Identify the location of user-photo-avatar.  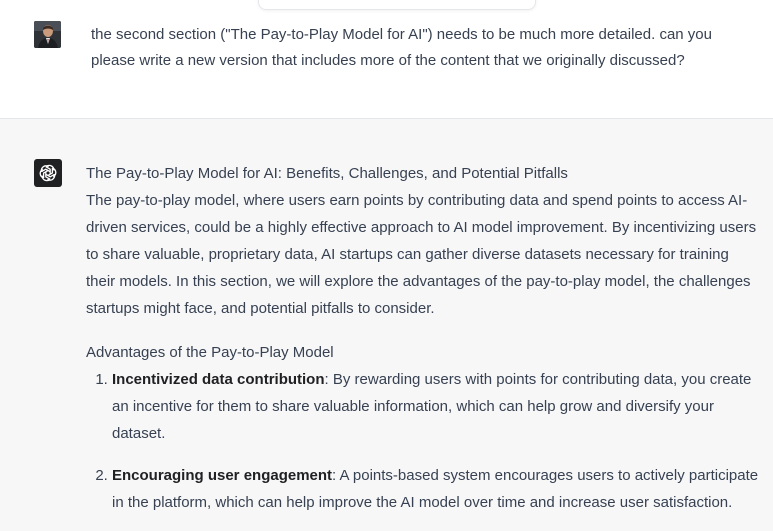
(47, 34).